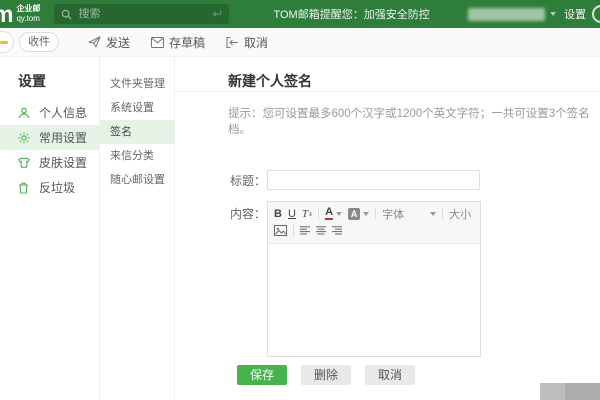 This screenshot has width=600, height=400. What do you see at coordinates (596, 14) in the screenshot?
I see `cut-off-icon` at bounding box center [596, 14].